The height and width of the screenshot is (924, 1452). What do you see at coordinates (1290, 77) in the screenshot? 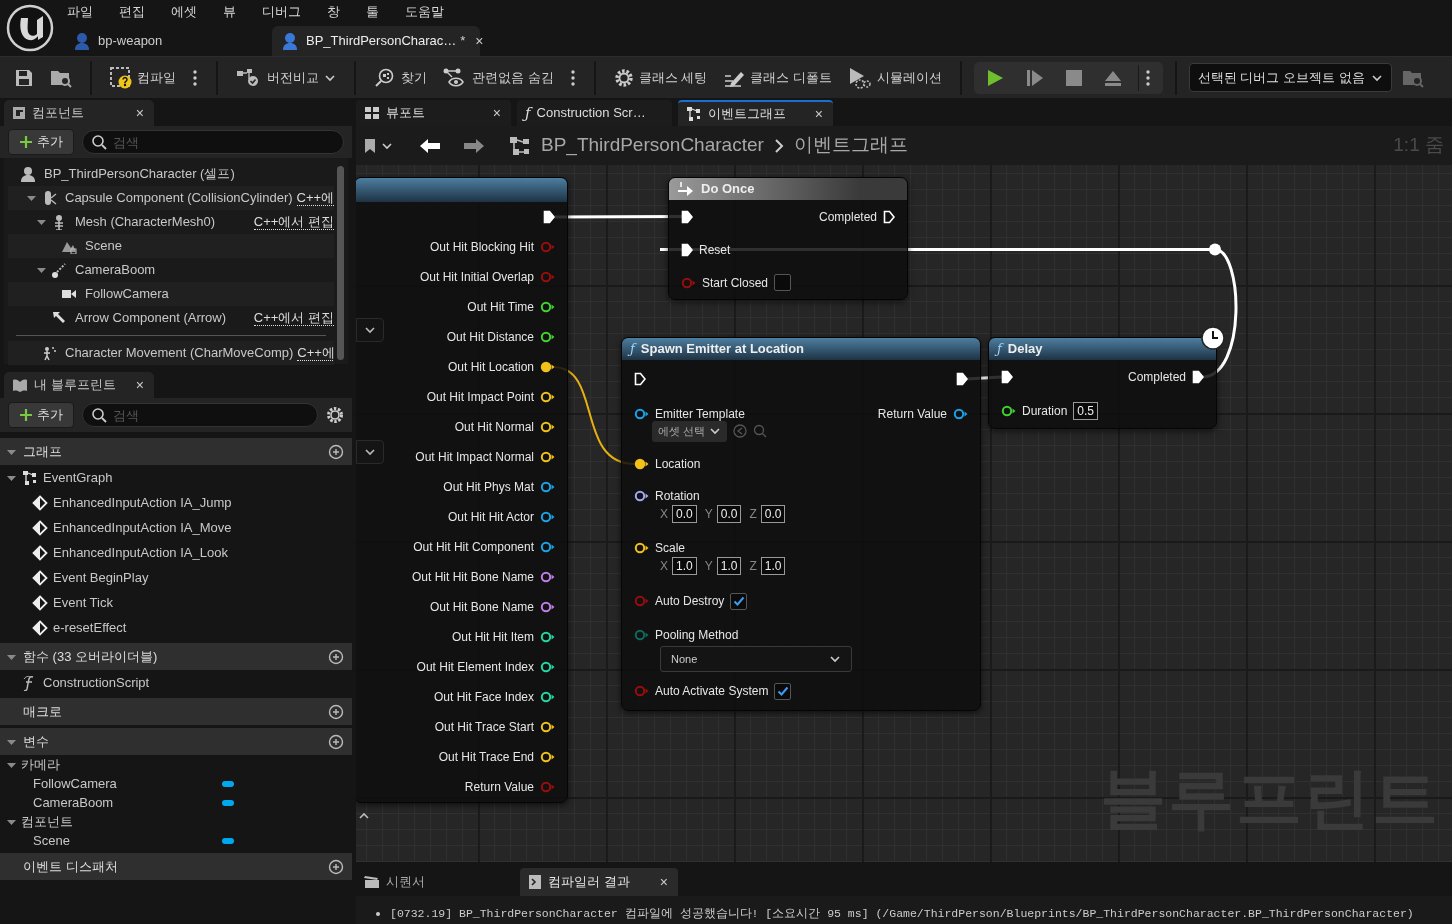
I see `debug-object-dropdown: 선택된 디버그 오브젝트 없음` at bounding box center [1290, 77].